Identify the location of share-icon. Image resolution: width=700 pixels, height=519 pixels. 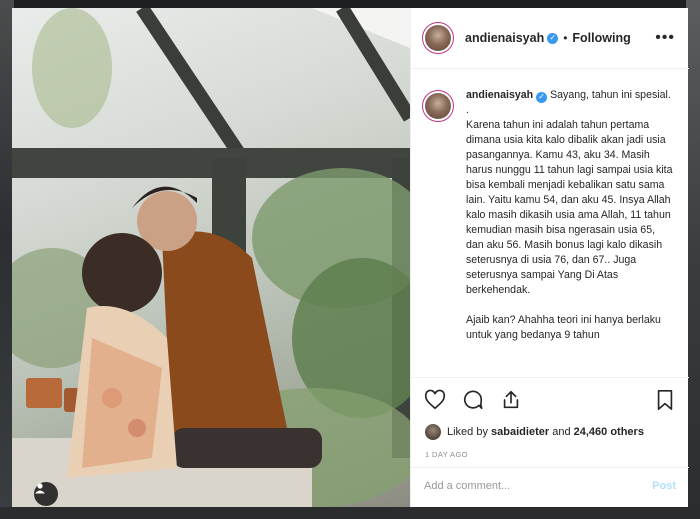
(511, 400).